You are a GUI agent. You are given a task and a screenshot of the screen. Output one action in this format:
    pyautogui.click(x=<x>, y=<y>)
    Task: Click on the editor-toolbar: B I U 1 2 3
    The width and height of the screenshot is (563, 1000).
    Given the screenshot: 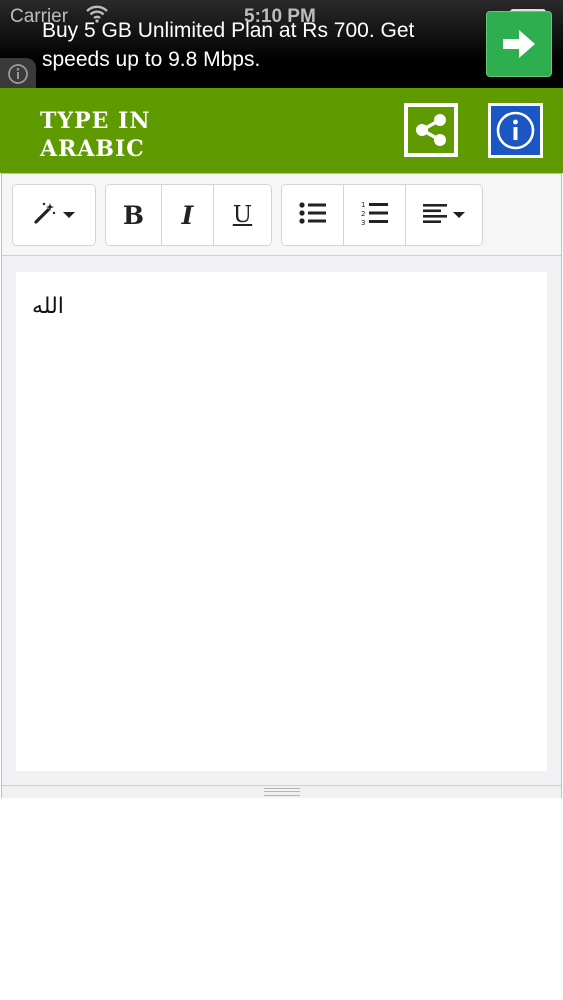 What is the action you would take?
    pyautogui.click(x=281, y=215)
    